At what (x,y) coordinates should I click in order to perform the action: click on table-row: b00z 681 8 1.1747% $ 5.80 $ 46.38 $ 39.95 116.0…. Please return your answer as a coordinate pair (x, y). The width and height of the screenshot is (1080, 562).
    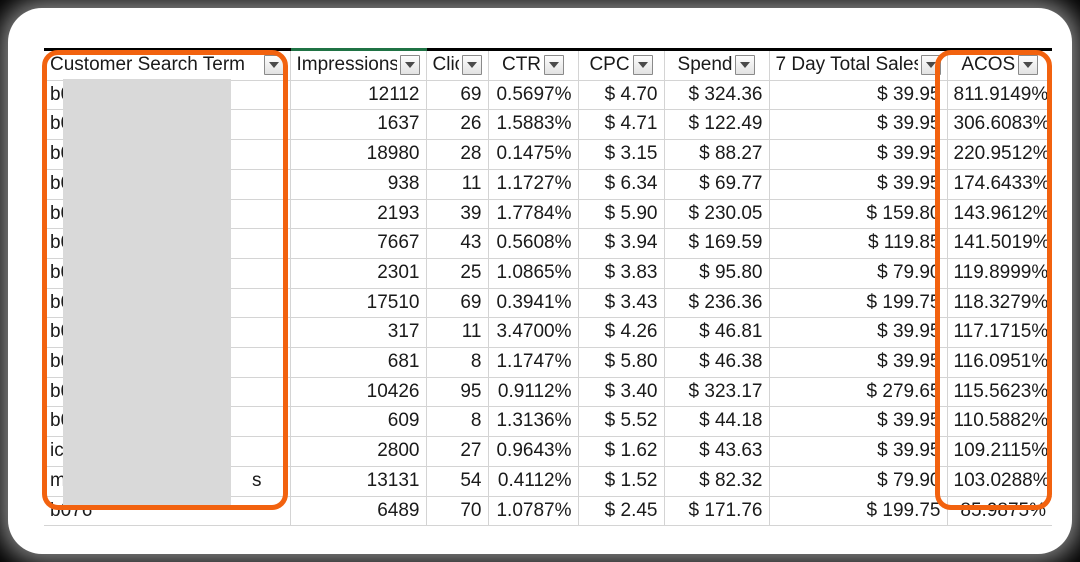
    Looking at the image, I should click on (548, 362).